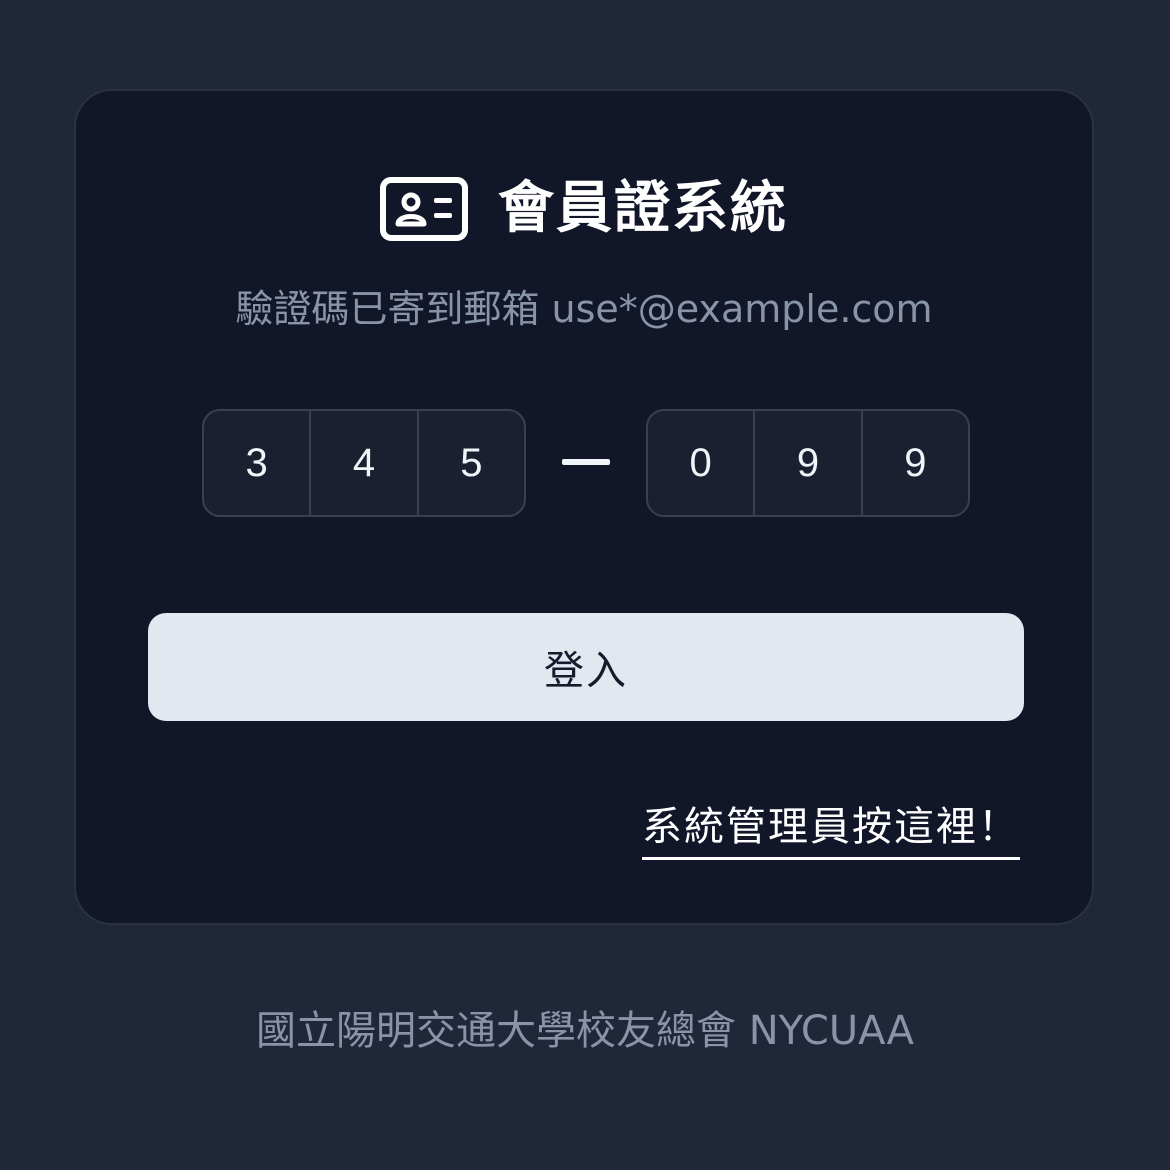  I want to click on header: 會員證系統, so click(584, 209).